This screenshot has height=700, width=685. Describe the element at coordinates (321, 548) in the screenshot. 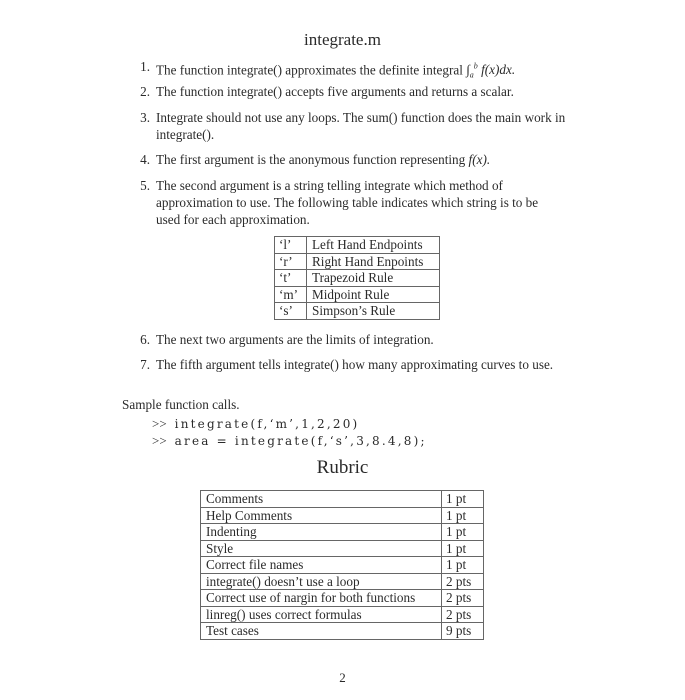

I see `rubric-criterion: Style` at that location.